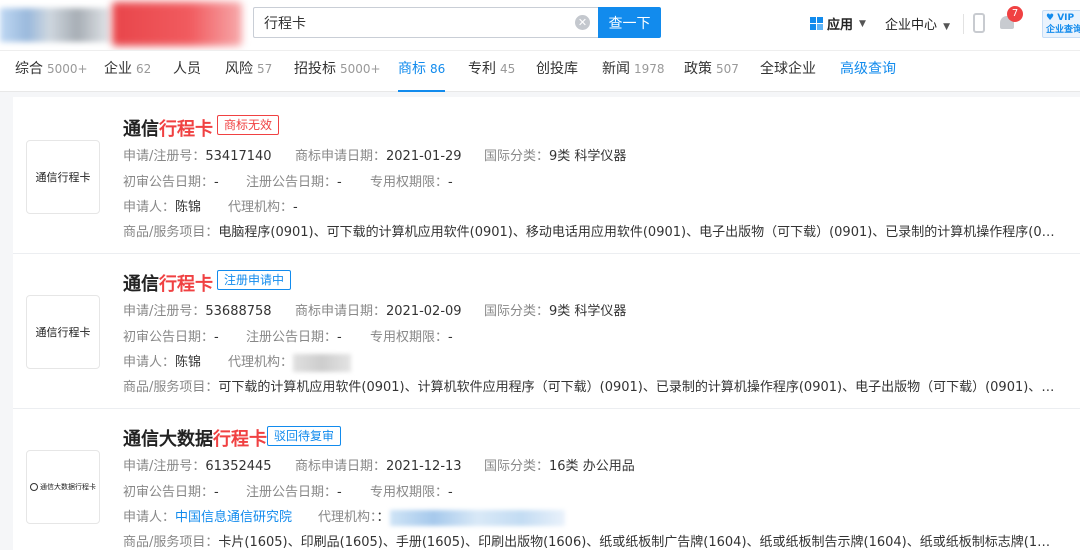  I want to click on status-badge: 注册申请中, so click(254, 280).